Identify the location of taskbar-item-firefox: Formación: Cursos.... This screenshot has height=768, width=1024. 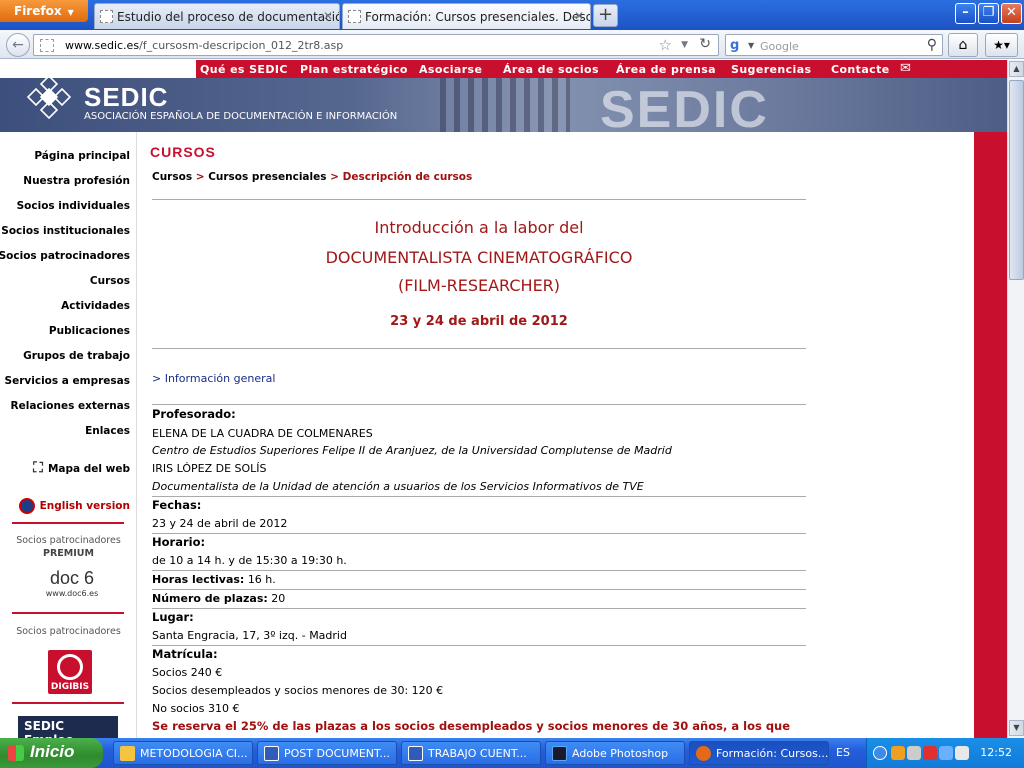
(759, 753).